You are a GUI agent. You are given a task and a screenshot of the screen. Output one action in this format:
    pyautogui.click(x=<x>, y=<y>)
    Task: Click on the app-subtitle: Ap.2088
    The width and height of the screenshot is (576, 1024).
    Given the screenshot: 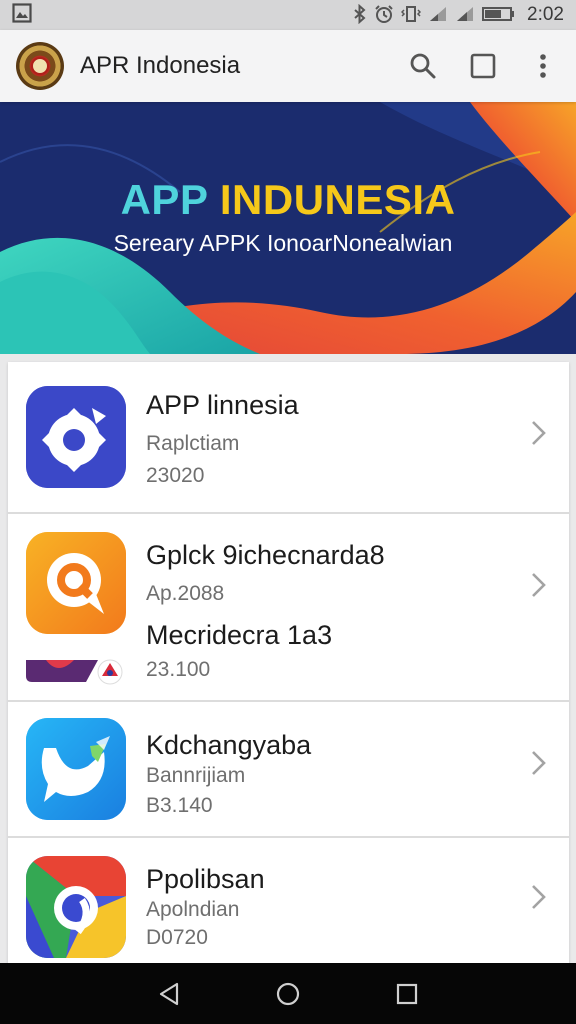 What is the action you would take?
    pyautogui.click(x=185, y=593)
    